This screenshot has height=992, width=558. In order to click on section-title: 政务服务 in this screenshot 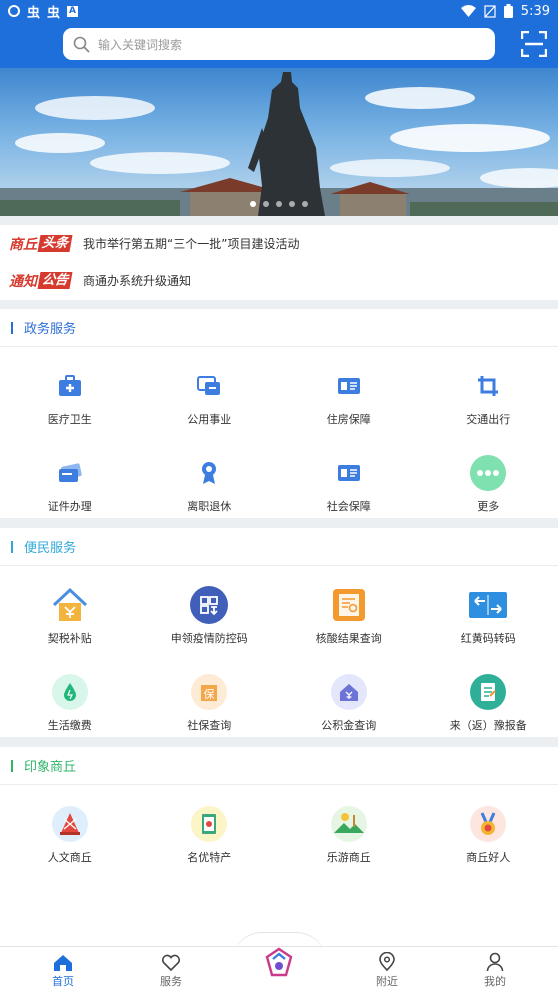, I will do `click(50, 329)`.